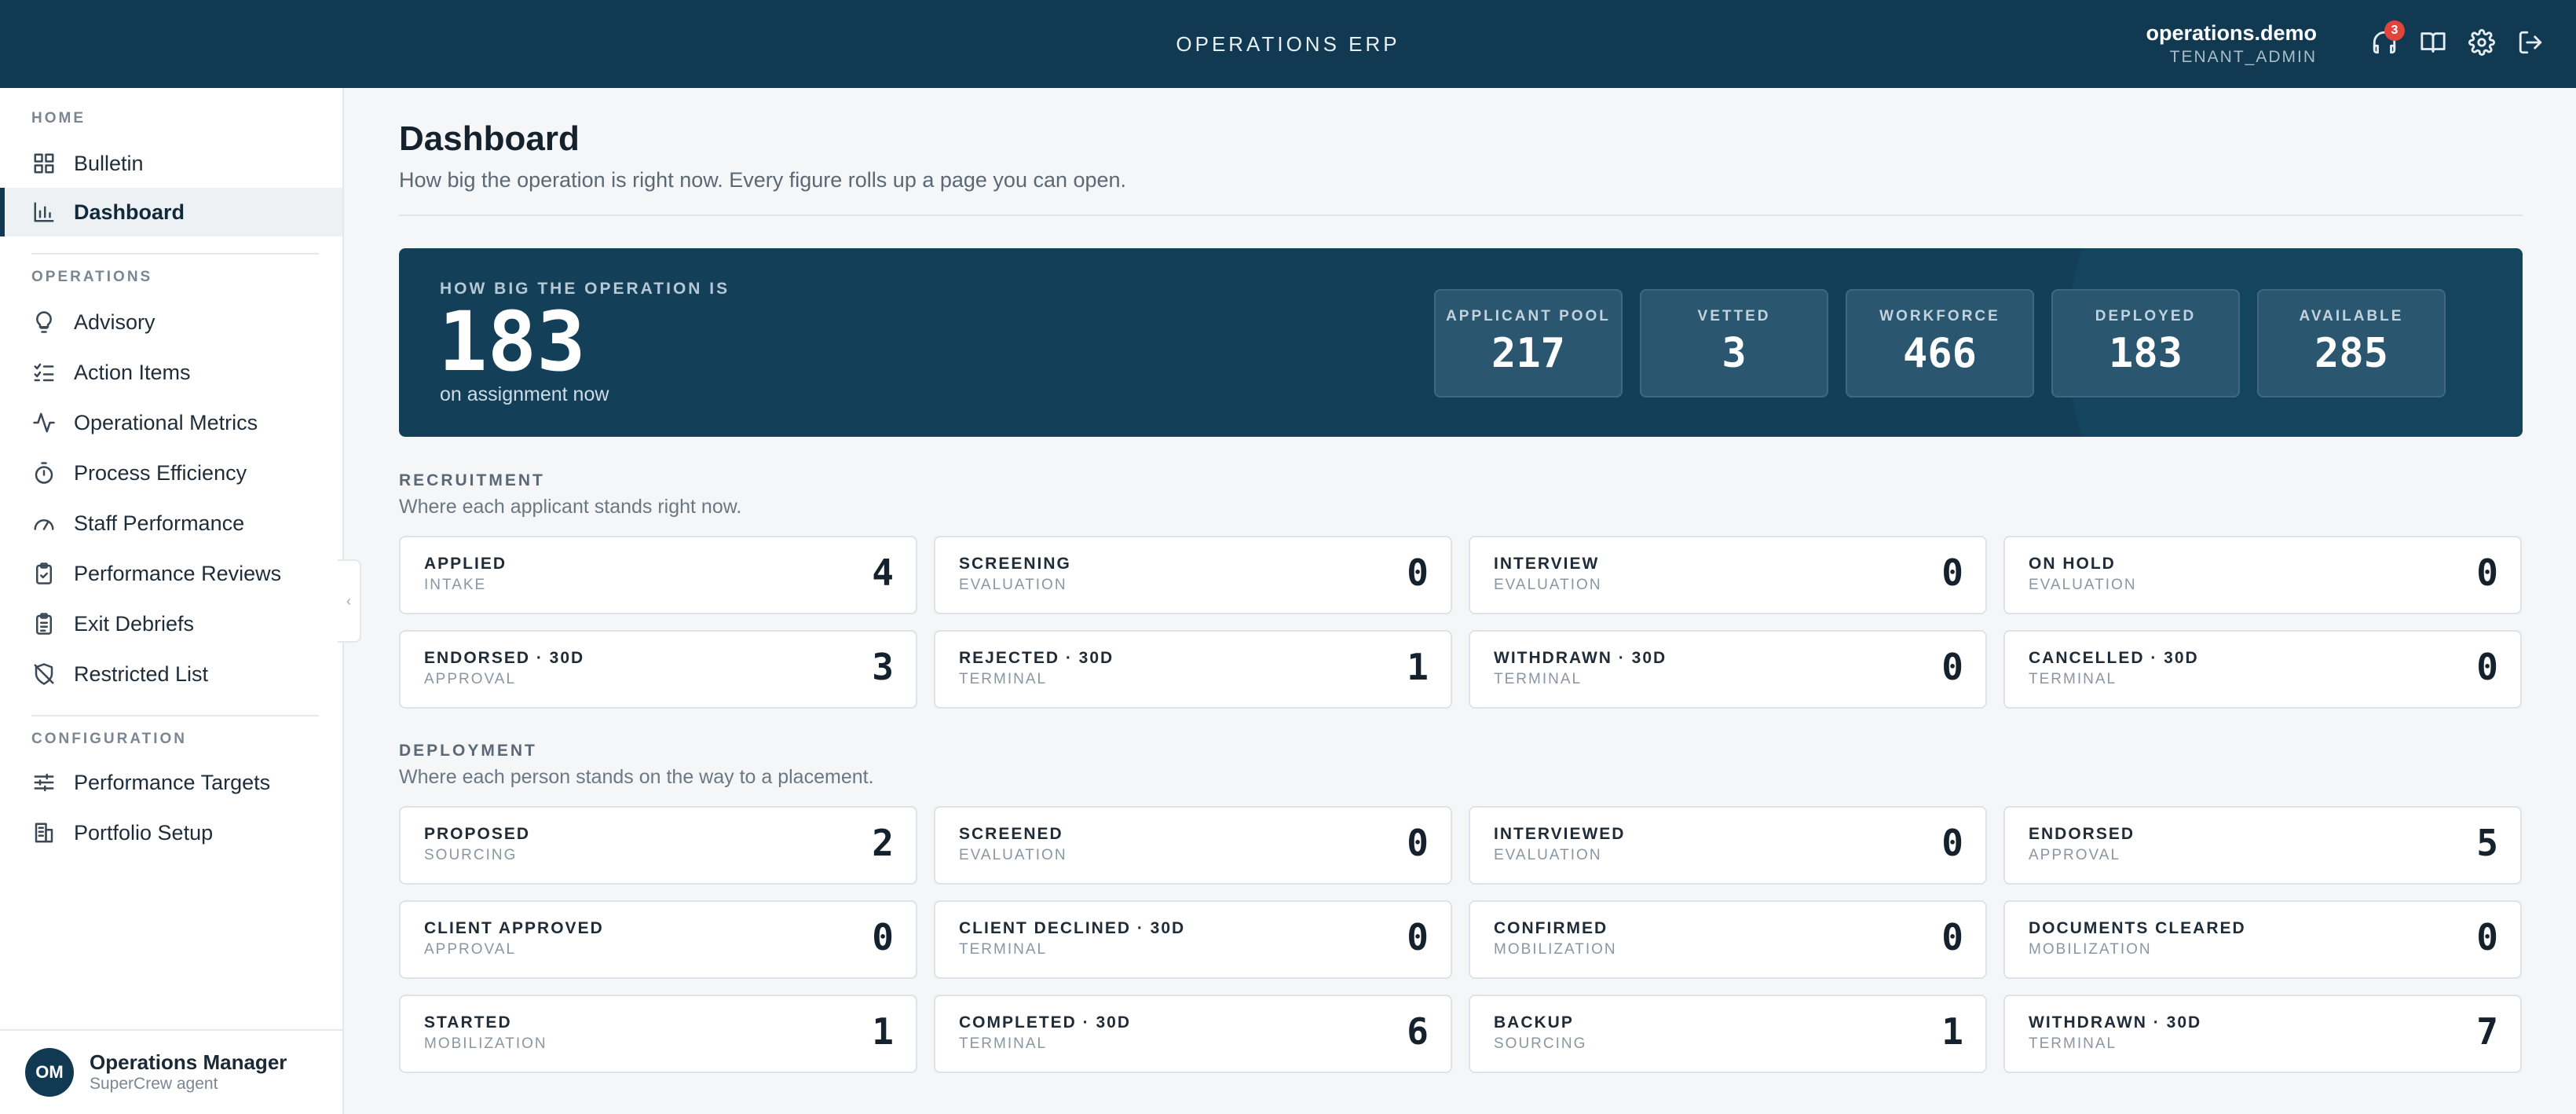  Describe the element at coordinates (2146, 316) in the screenshot. I see `stat-label: DEPLOYED` at that location.